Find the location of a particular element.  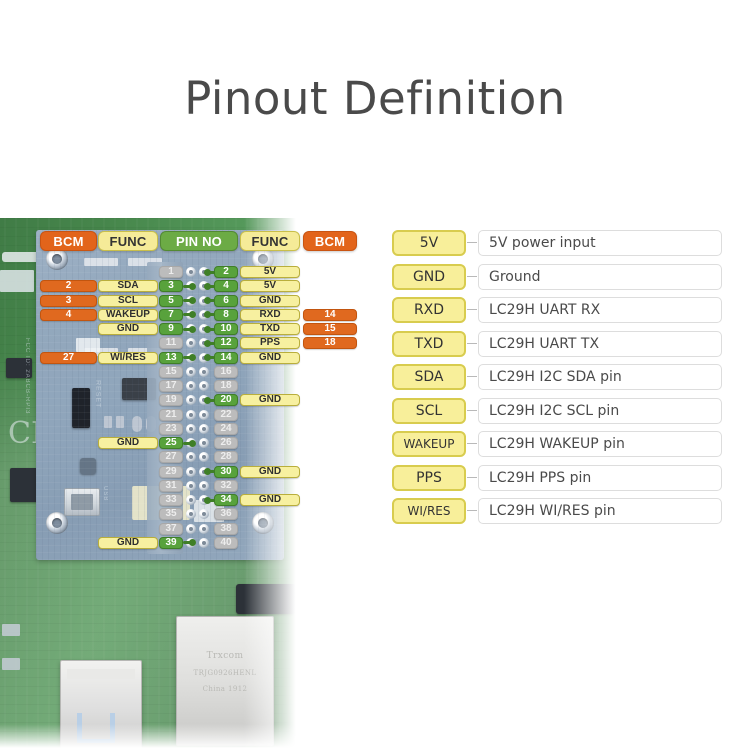

pinout-pin-35: 35 is located at coordinates (171, 514).